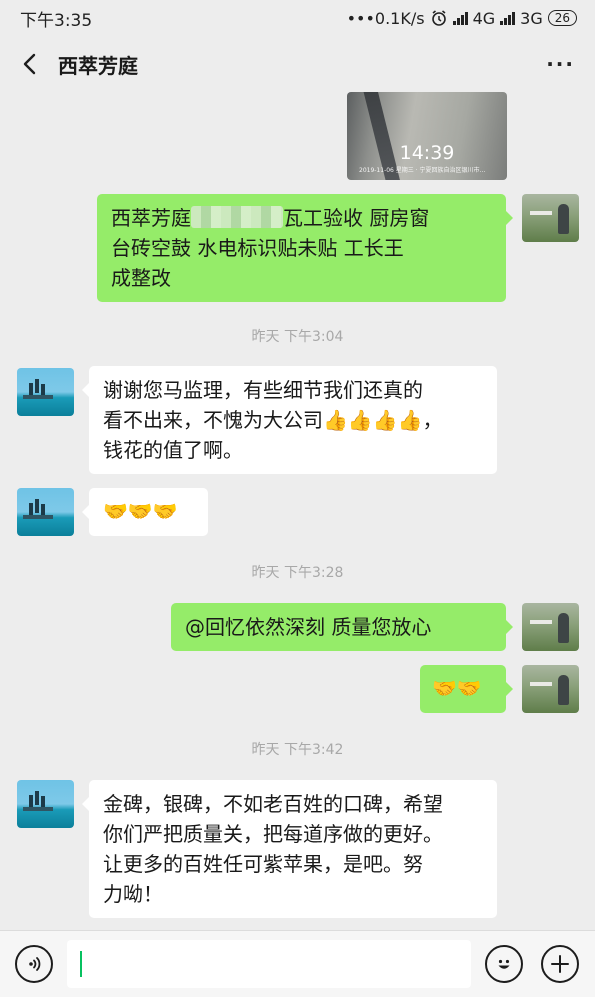  Describe the element at coordinates (269, 964) in the screenshot. I see `message-input` at that location.